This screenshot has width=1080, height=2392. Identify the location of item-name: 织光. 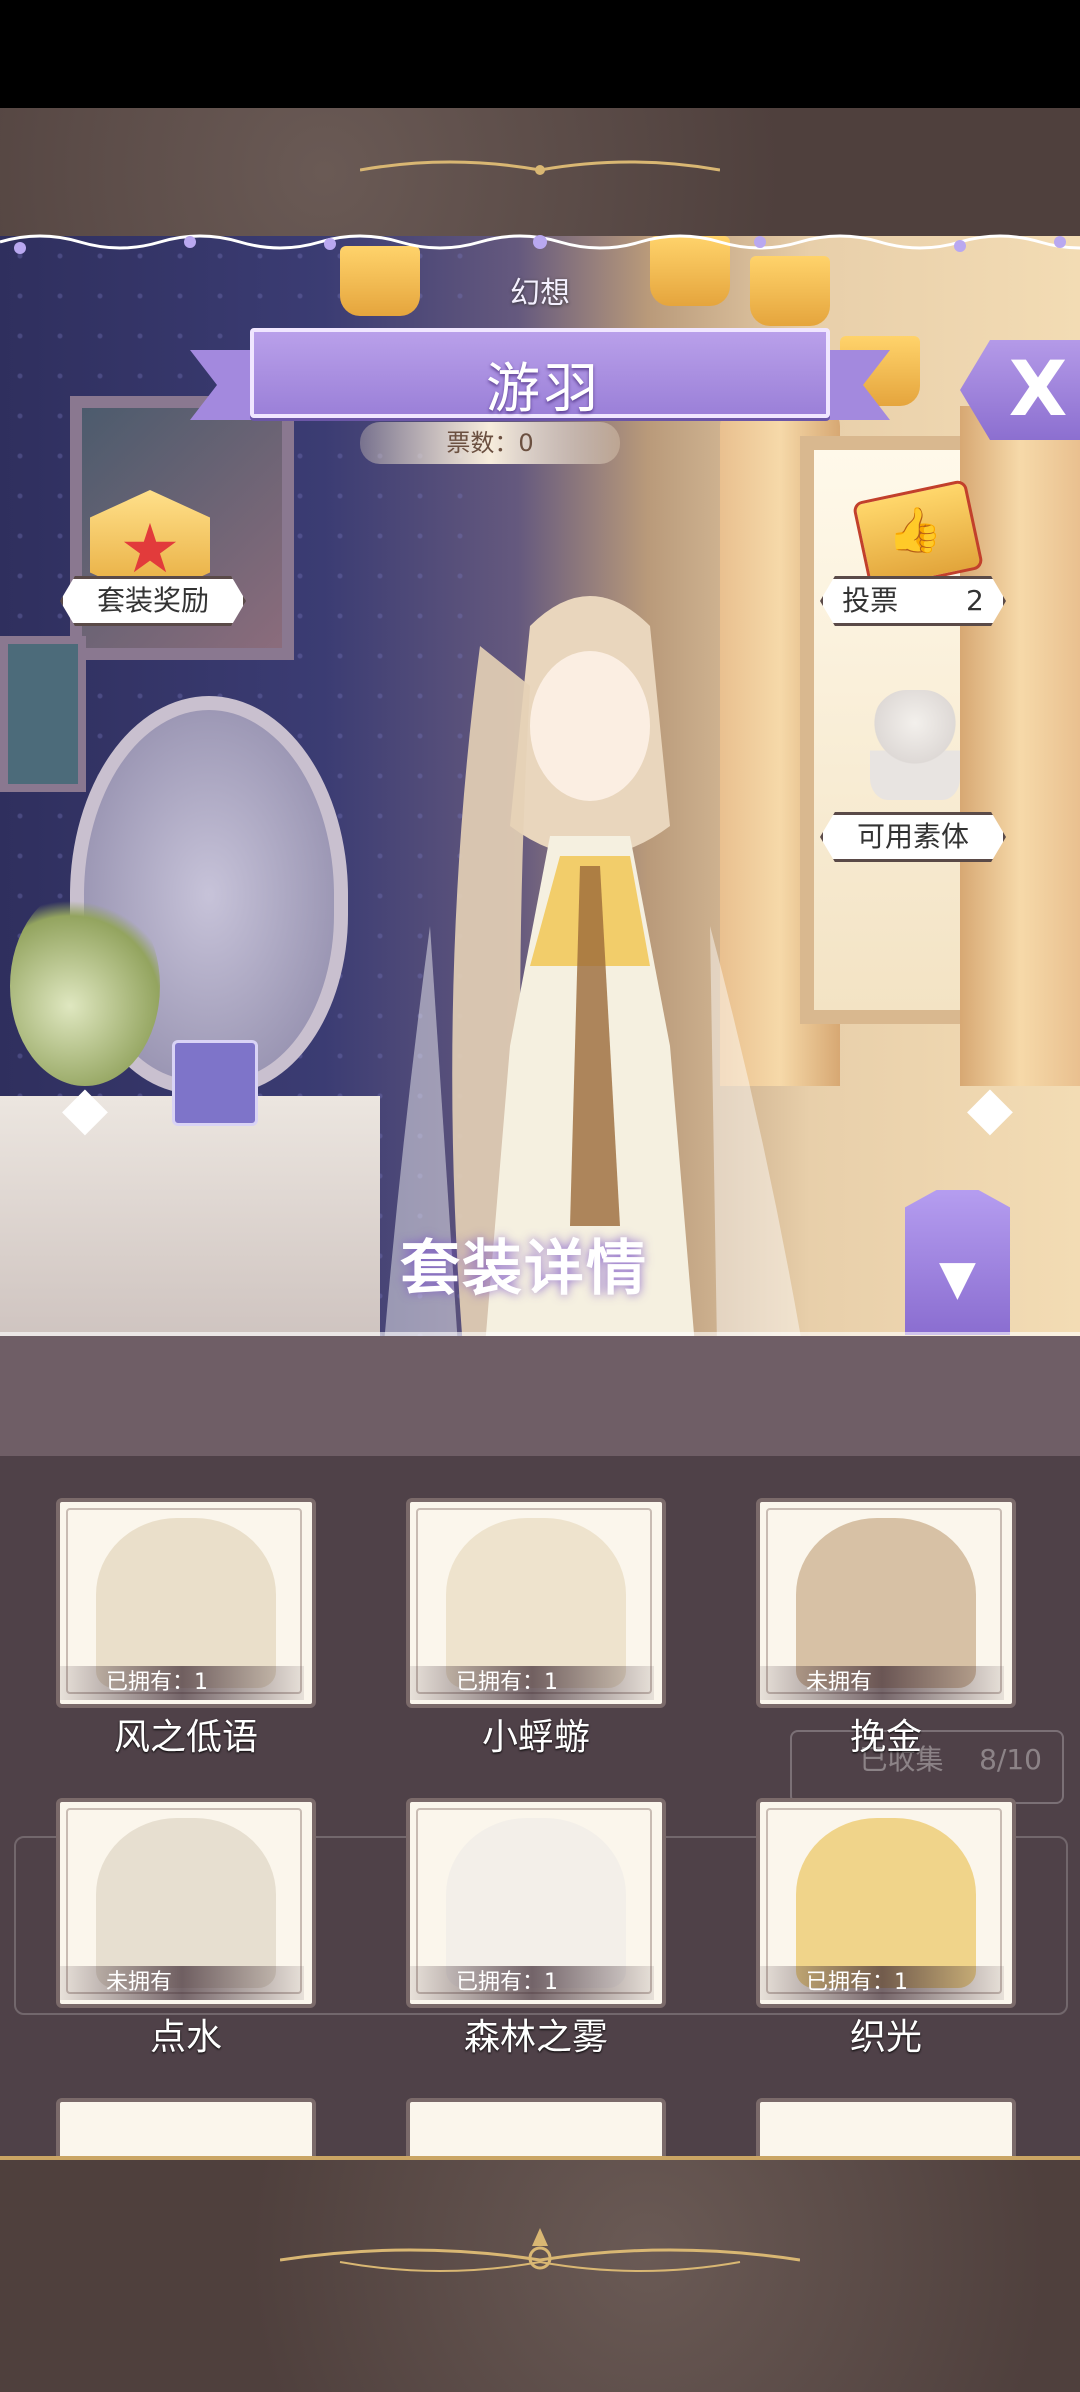
(885, 2037).